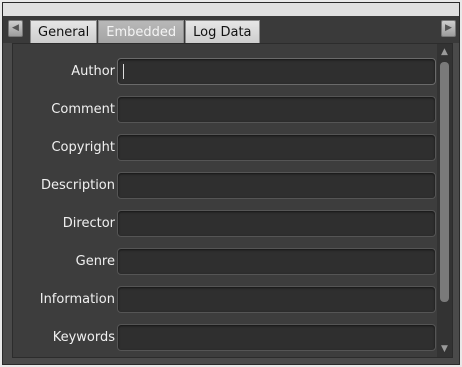  What do you see at coordinates (231, 9) in the screenshot?
I see `tab-bar-top-strip` at bounding box center [231, 9].